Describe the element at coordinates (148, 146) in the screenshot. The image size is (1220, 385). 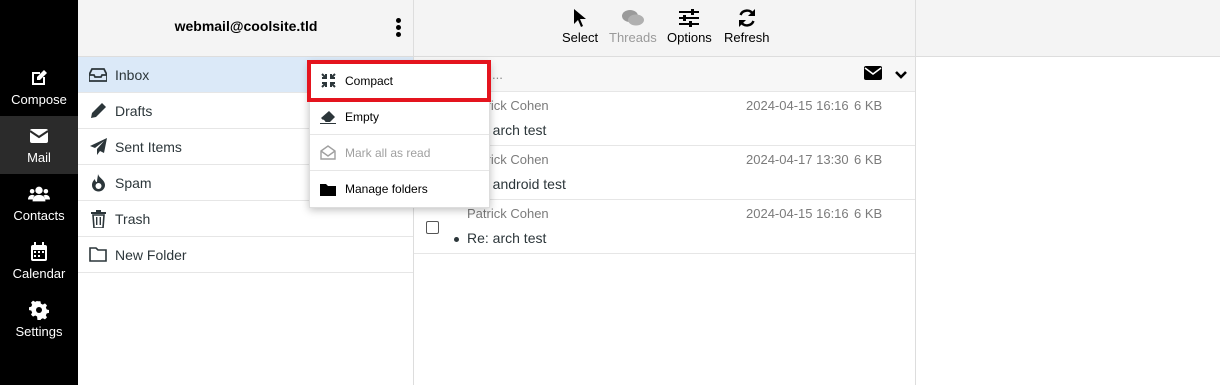
I see `folder-sent-items-label: Sent Items` at that location.